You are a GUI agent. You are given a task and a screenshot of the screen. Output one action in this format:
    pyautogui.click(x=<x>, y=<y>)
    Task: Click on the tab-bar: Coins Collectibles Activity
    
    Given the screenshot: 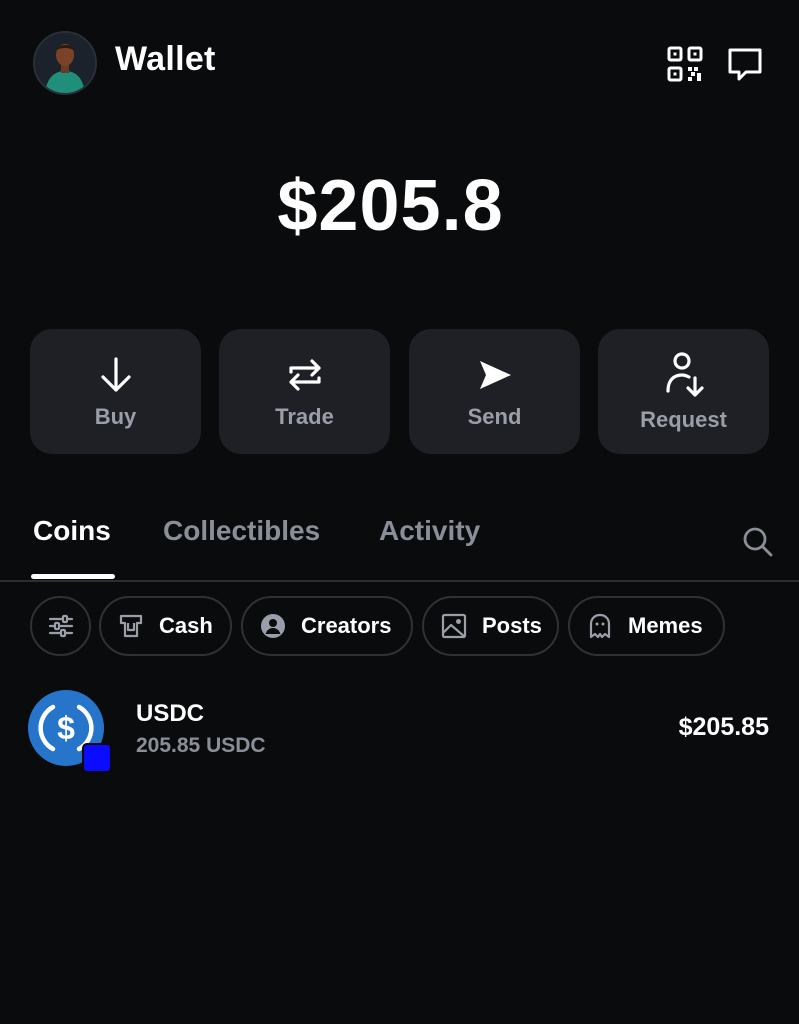 What is the action you would take?
    pyautogui.click(x=399, y=541)
    